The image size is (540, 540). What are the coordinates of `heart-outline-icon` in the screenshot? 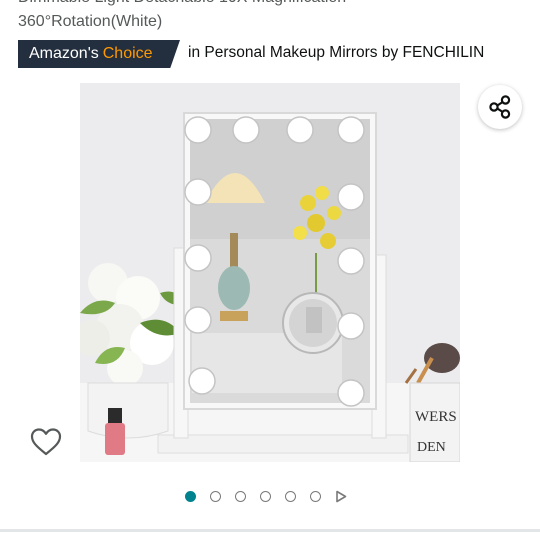 It's located at (46, 442).